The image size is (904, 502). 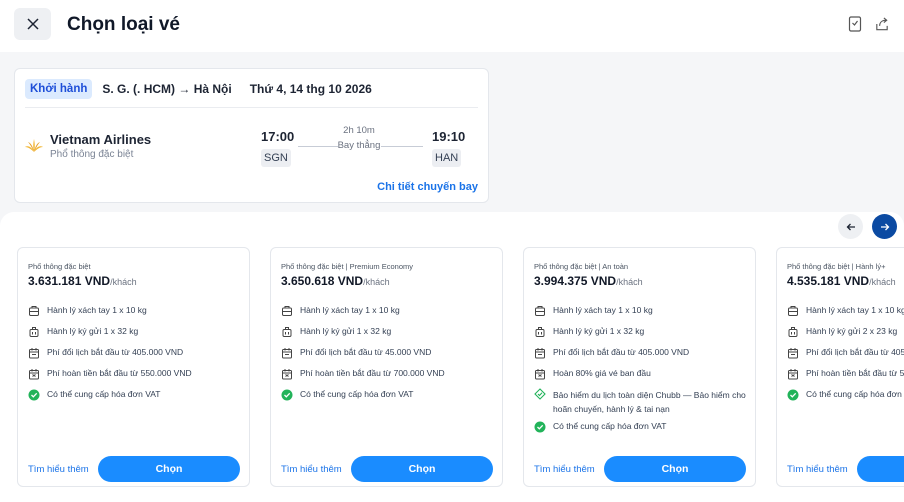 I want to click on carousel-next-button, so click(x=884, y=226).